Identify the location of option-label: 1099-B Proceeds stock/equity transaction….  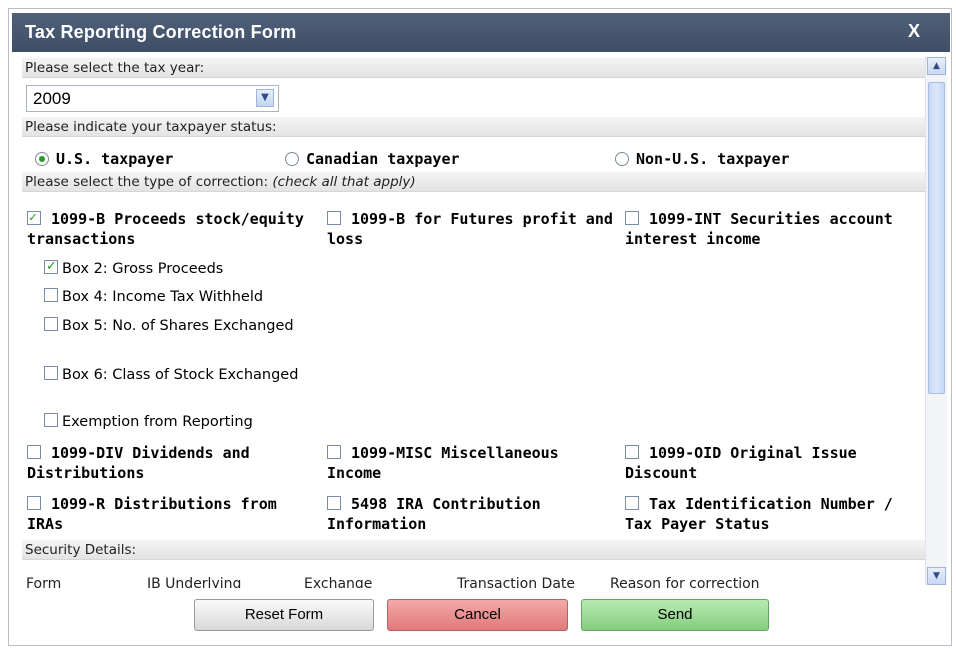
(165, 229).